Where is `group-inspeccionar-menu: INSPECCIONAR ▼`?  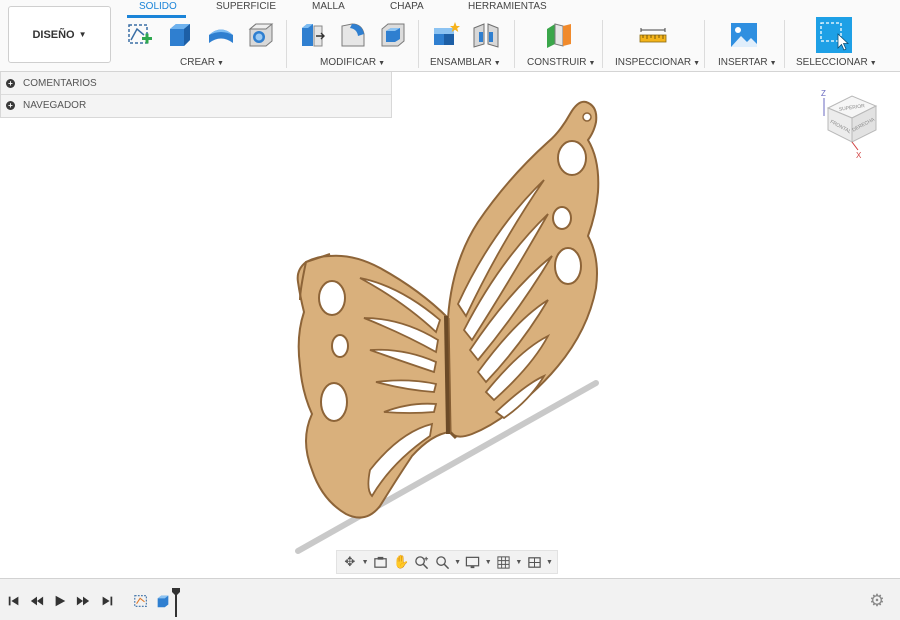 group-inspeccionar-menu: INSPECCIONAR ▼ is located at coordinates (657, 62).